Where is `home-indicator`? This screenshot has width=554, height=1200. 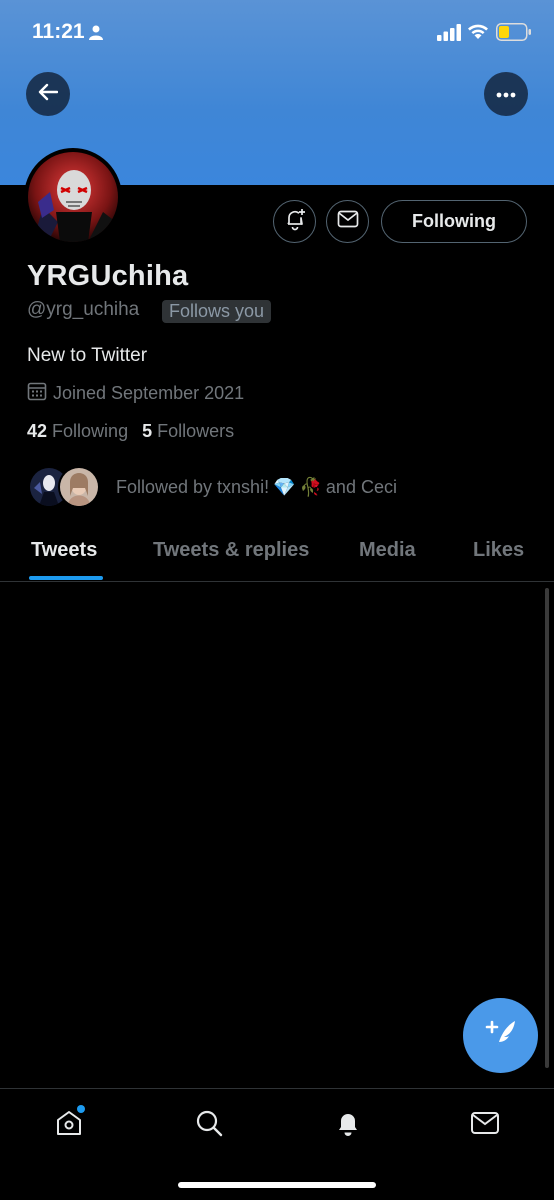 home-indicator is located at coordinates (277, 1185).